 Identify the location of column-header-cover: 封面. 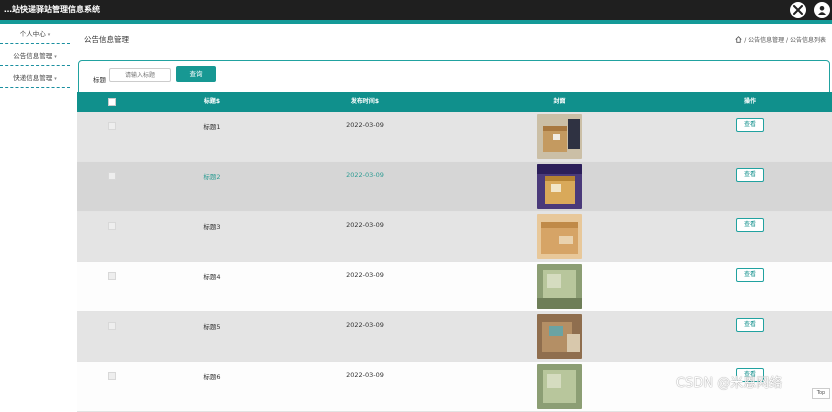
(559, 101).